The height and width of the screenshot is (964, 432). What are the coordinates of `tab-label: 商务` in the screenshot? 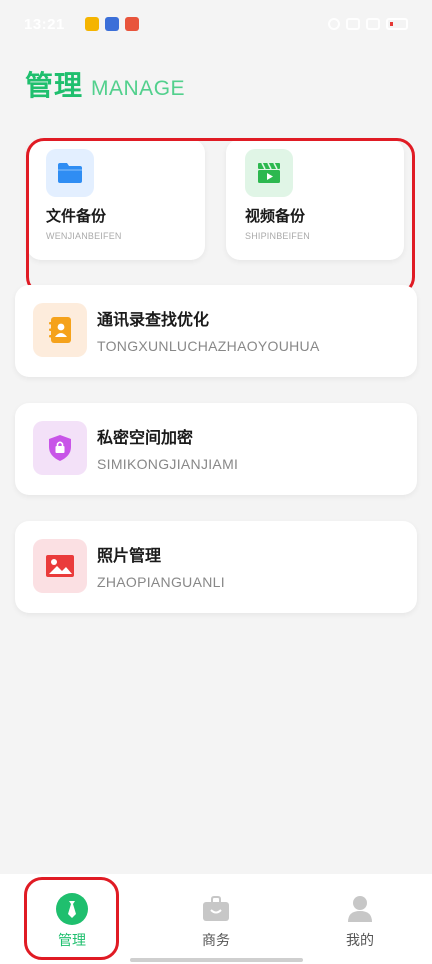 It's located at (216, 941).